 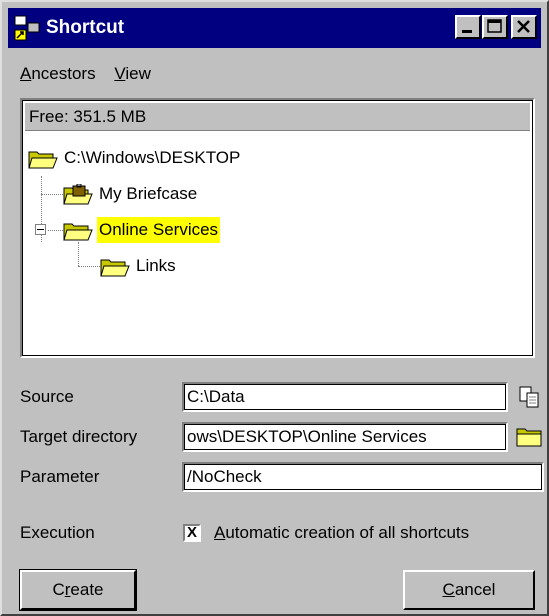 I want to click on automatic-creation-checkbox: X, so click(x=192, y=533).